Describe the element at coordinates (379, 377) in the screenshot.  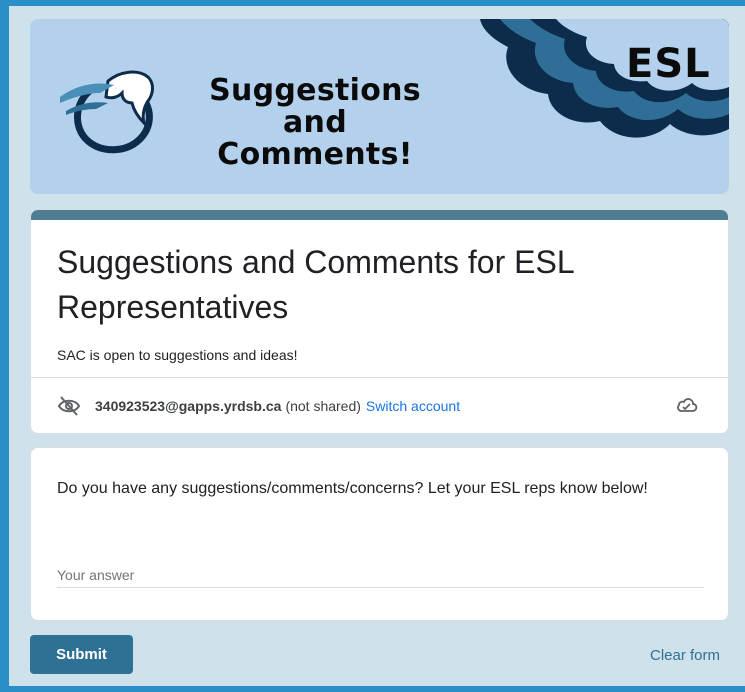
I see `card-divider` at that location.